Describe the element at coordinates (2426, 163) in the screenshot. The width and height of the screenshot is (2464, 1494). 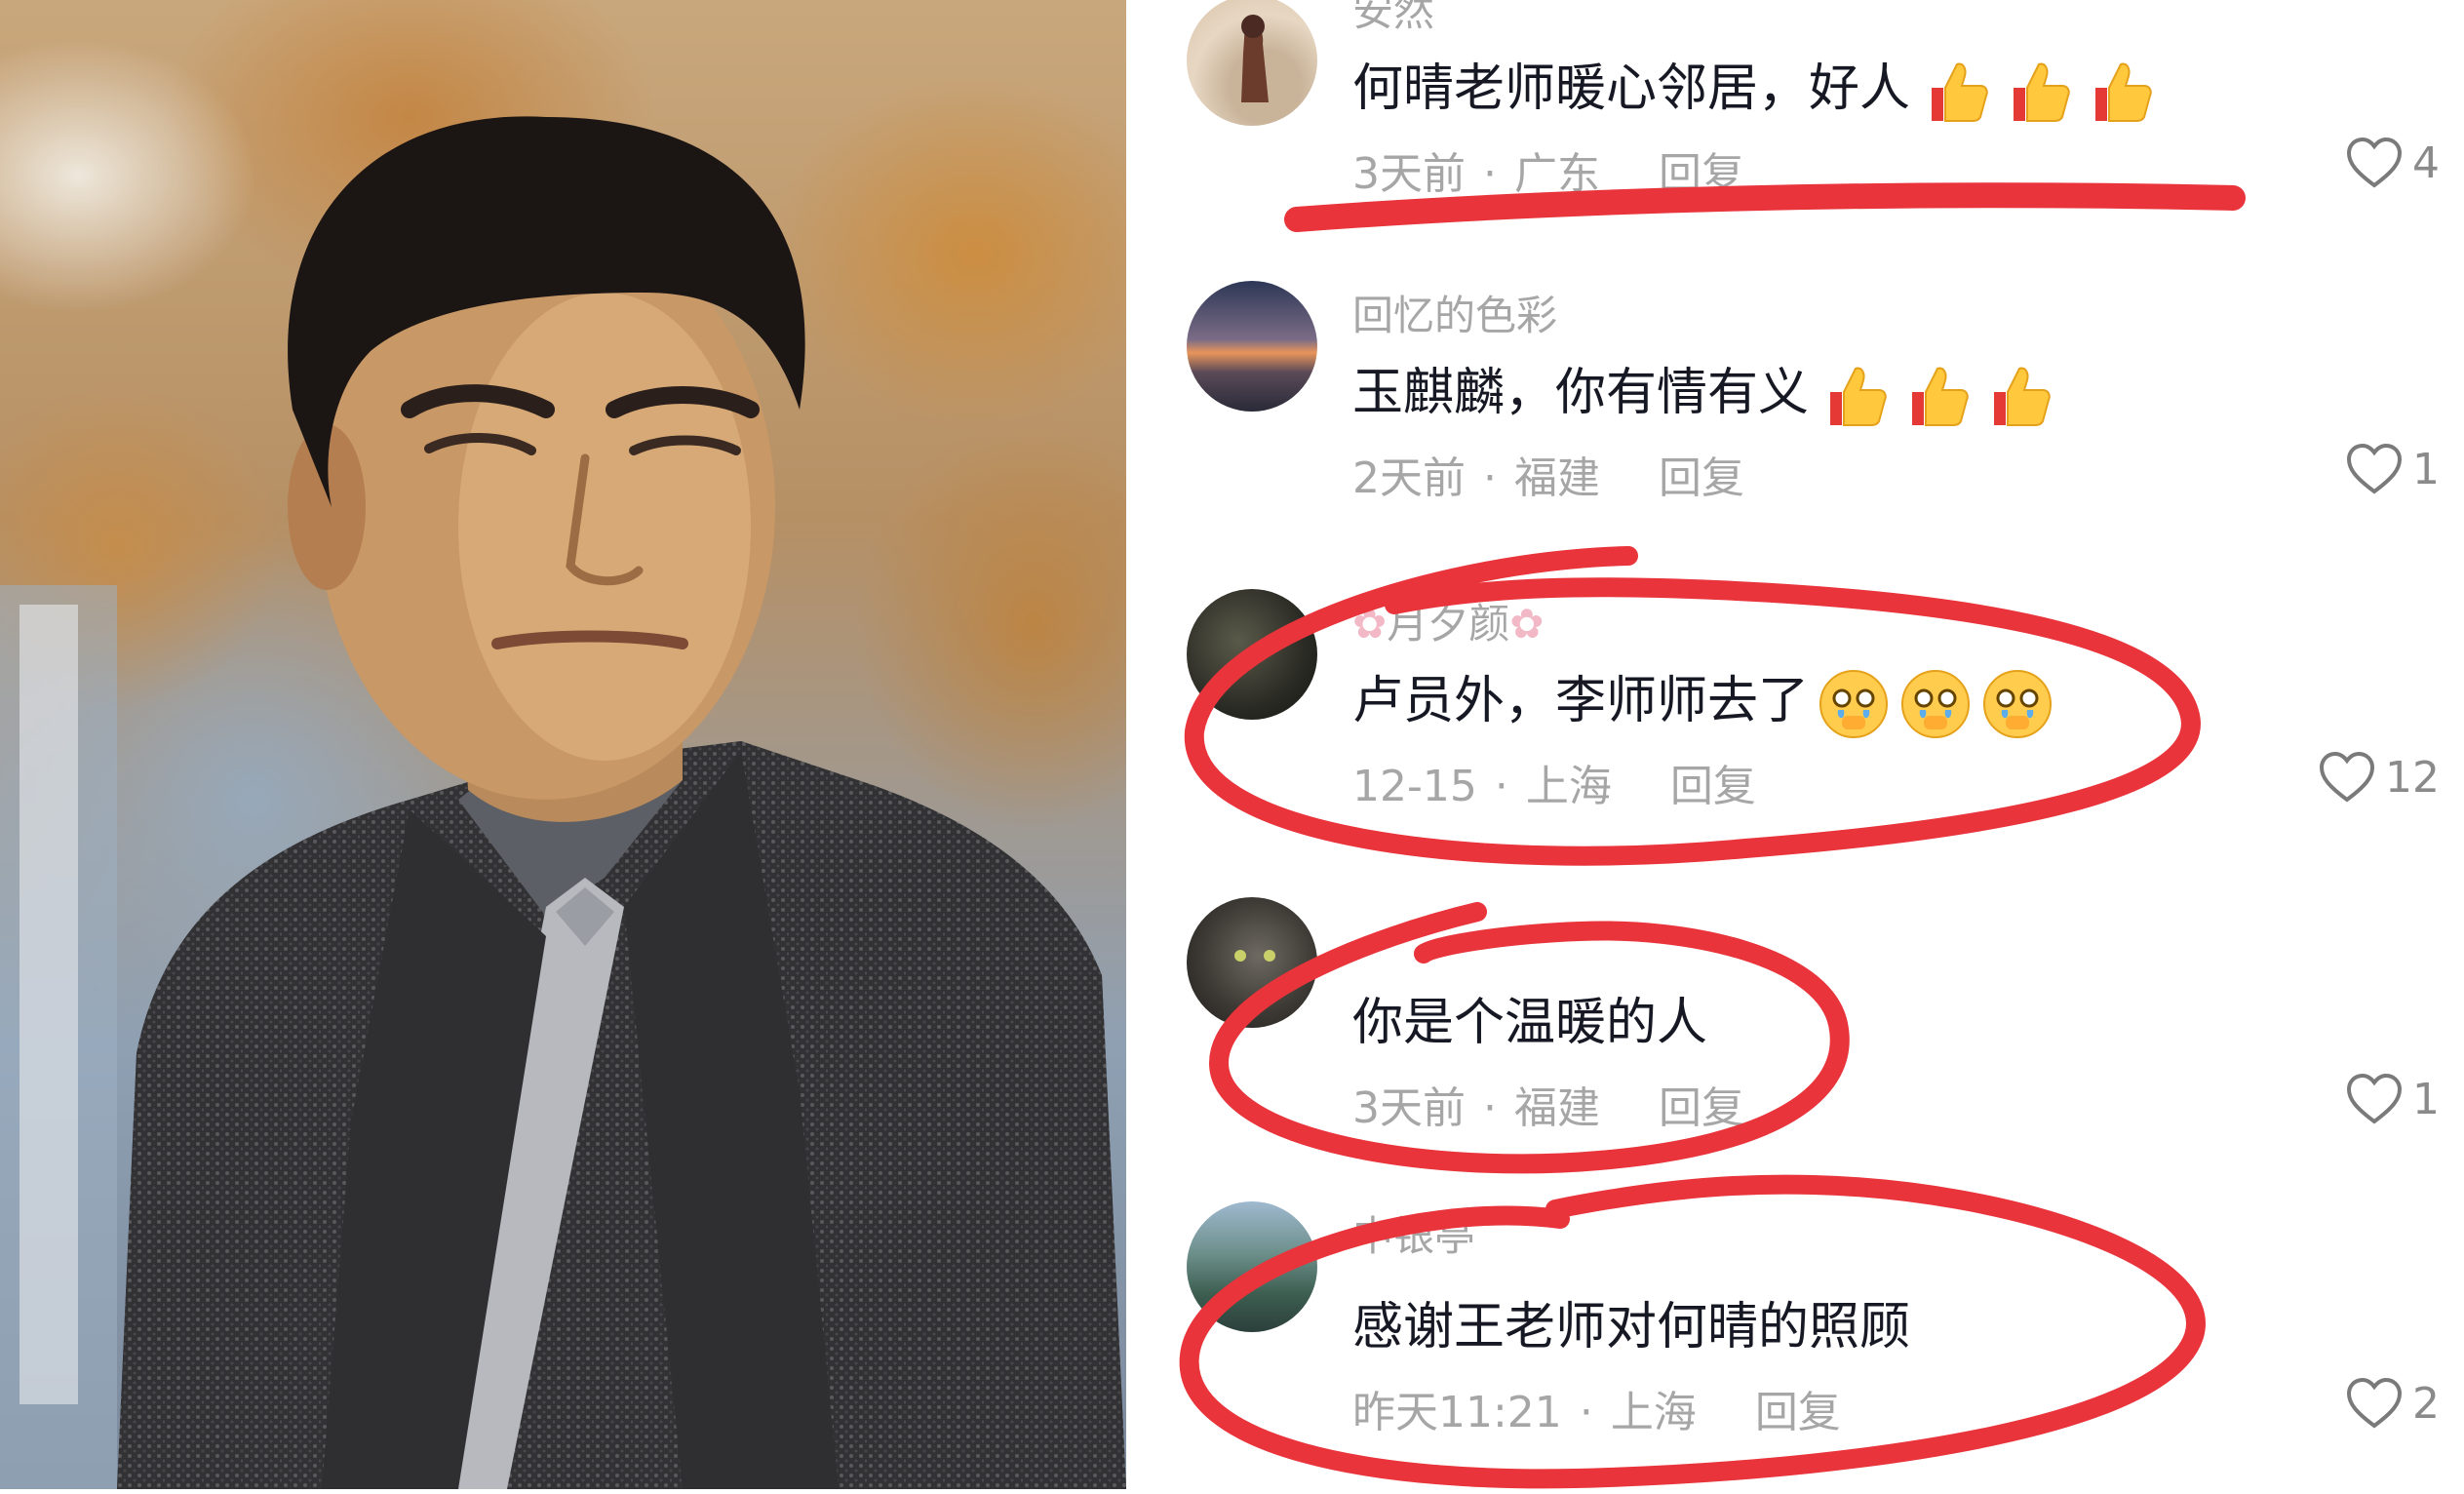
I see `like-count: 4` at that location.